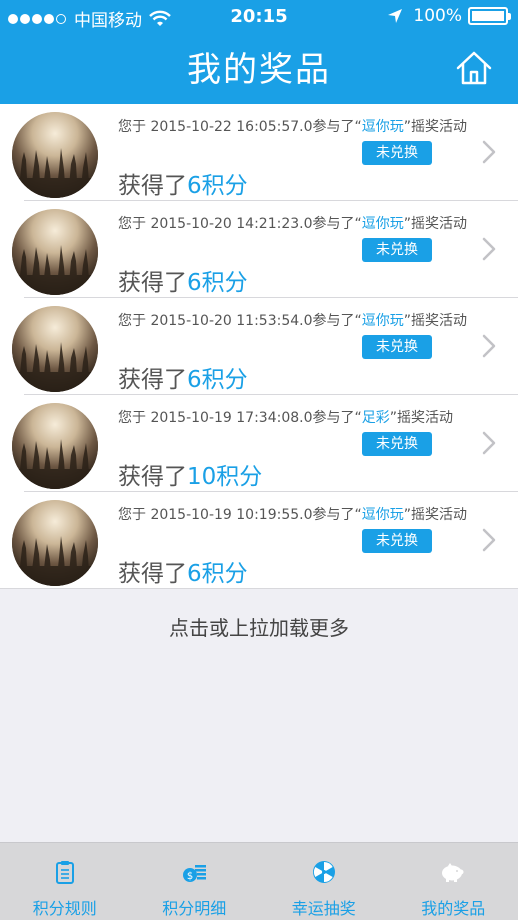 This screenshot has width=518, height=920. I want to click on prize-amount: 获得了10积分, so click(190, 477).